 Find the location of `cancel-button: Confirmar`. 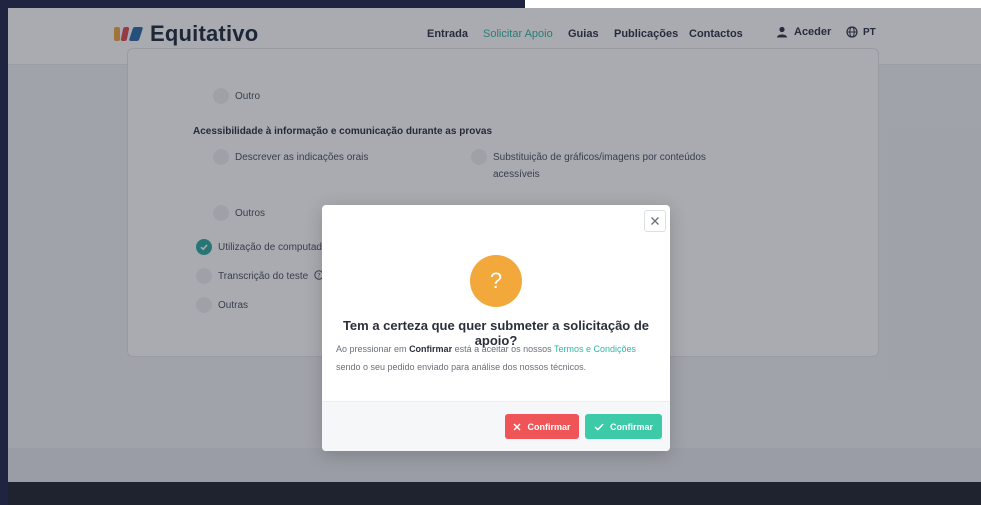

cancel-button: Confirmar is located at coordinates (542, 426).